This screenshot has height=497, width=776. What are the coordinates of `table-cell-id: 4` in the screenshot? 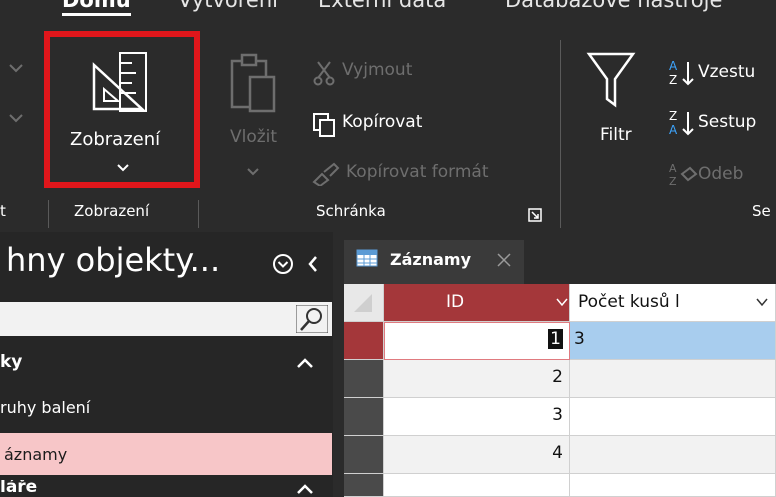 It's located at (477, 455).